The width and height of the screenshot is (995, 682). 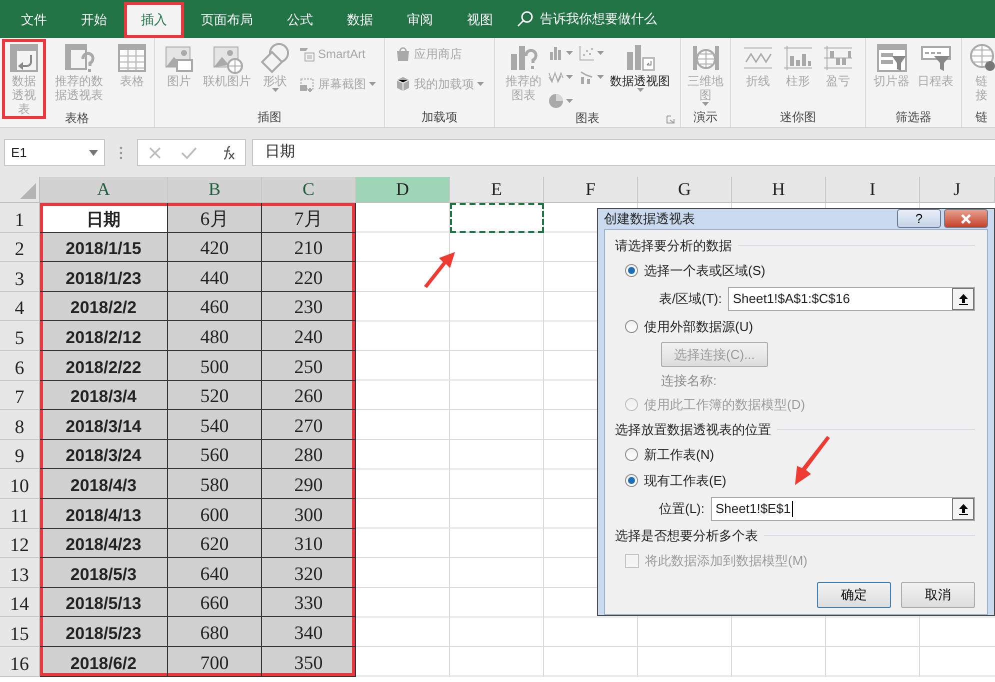 What do you see at coordinates (20, 455) in the screenshot?
I see `row-header: 9` at bounding box center [20, 455].